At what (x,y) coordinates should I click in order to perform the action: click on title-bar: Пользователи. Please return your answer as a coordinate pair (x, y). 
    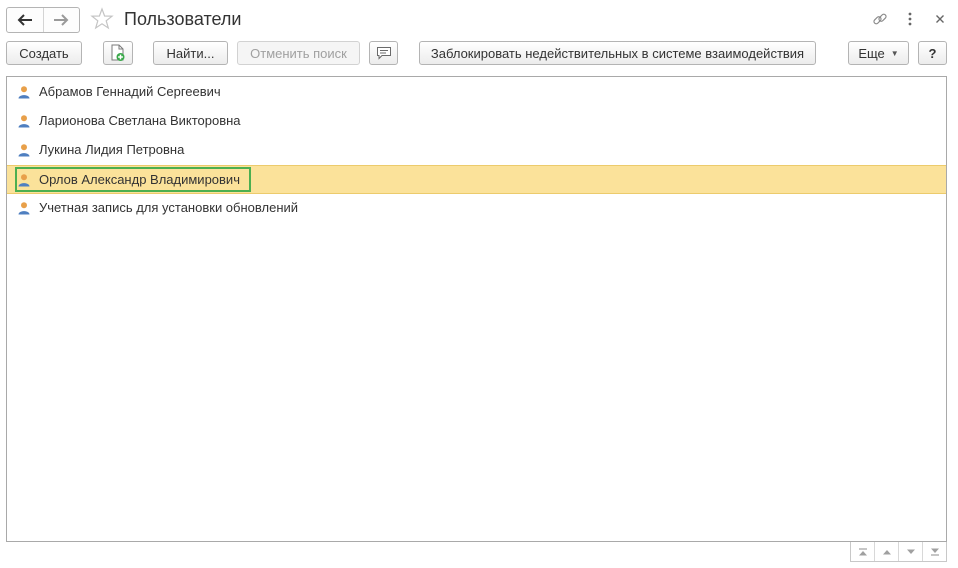
    Looking at the image, I should click on (479, 19).